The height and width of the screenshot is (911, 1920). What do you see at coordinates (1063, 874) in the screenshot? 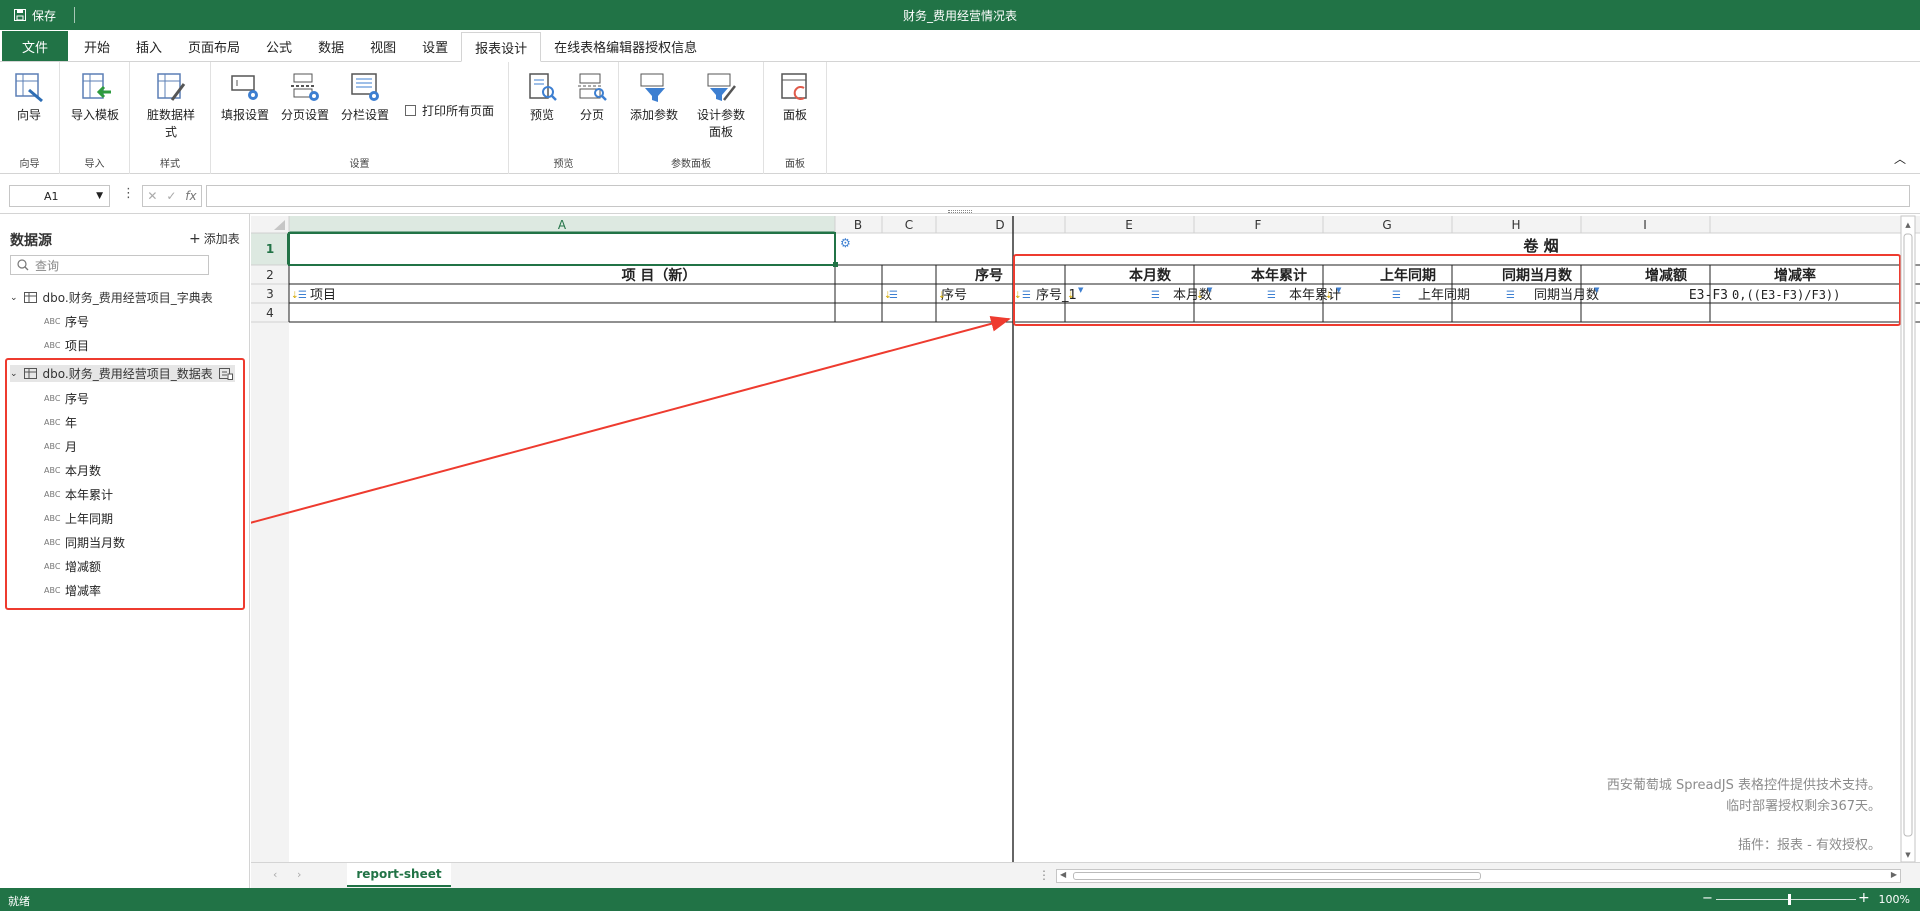
I see `scroll-left-icon: ◀` at bounding box center [1063, 874].